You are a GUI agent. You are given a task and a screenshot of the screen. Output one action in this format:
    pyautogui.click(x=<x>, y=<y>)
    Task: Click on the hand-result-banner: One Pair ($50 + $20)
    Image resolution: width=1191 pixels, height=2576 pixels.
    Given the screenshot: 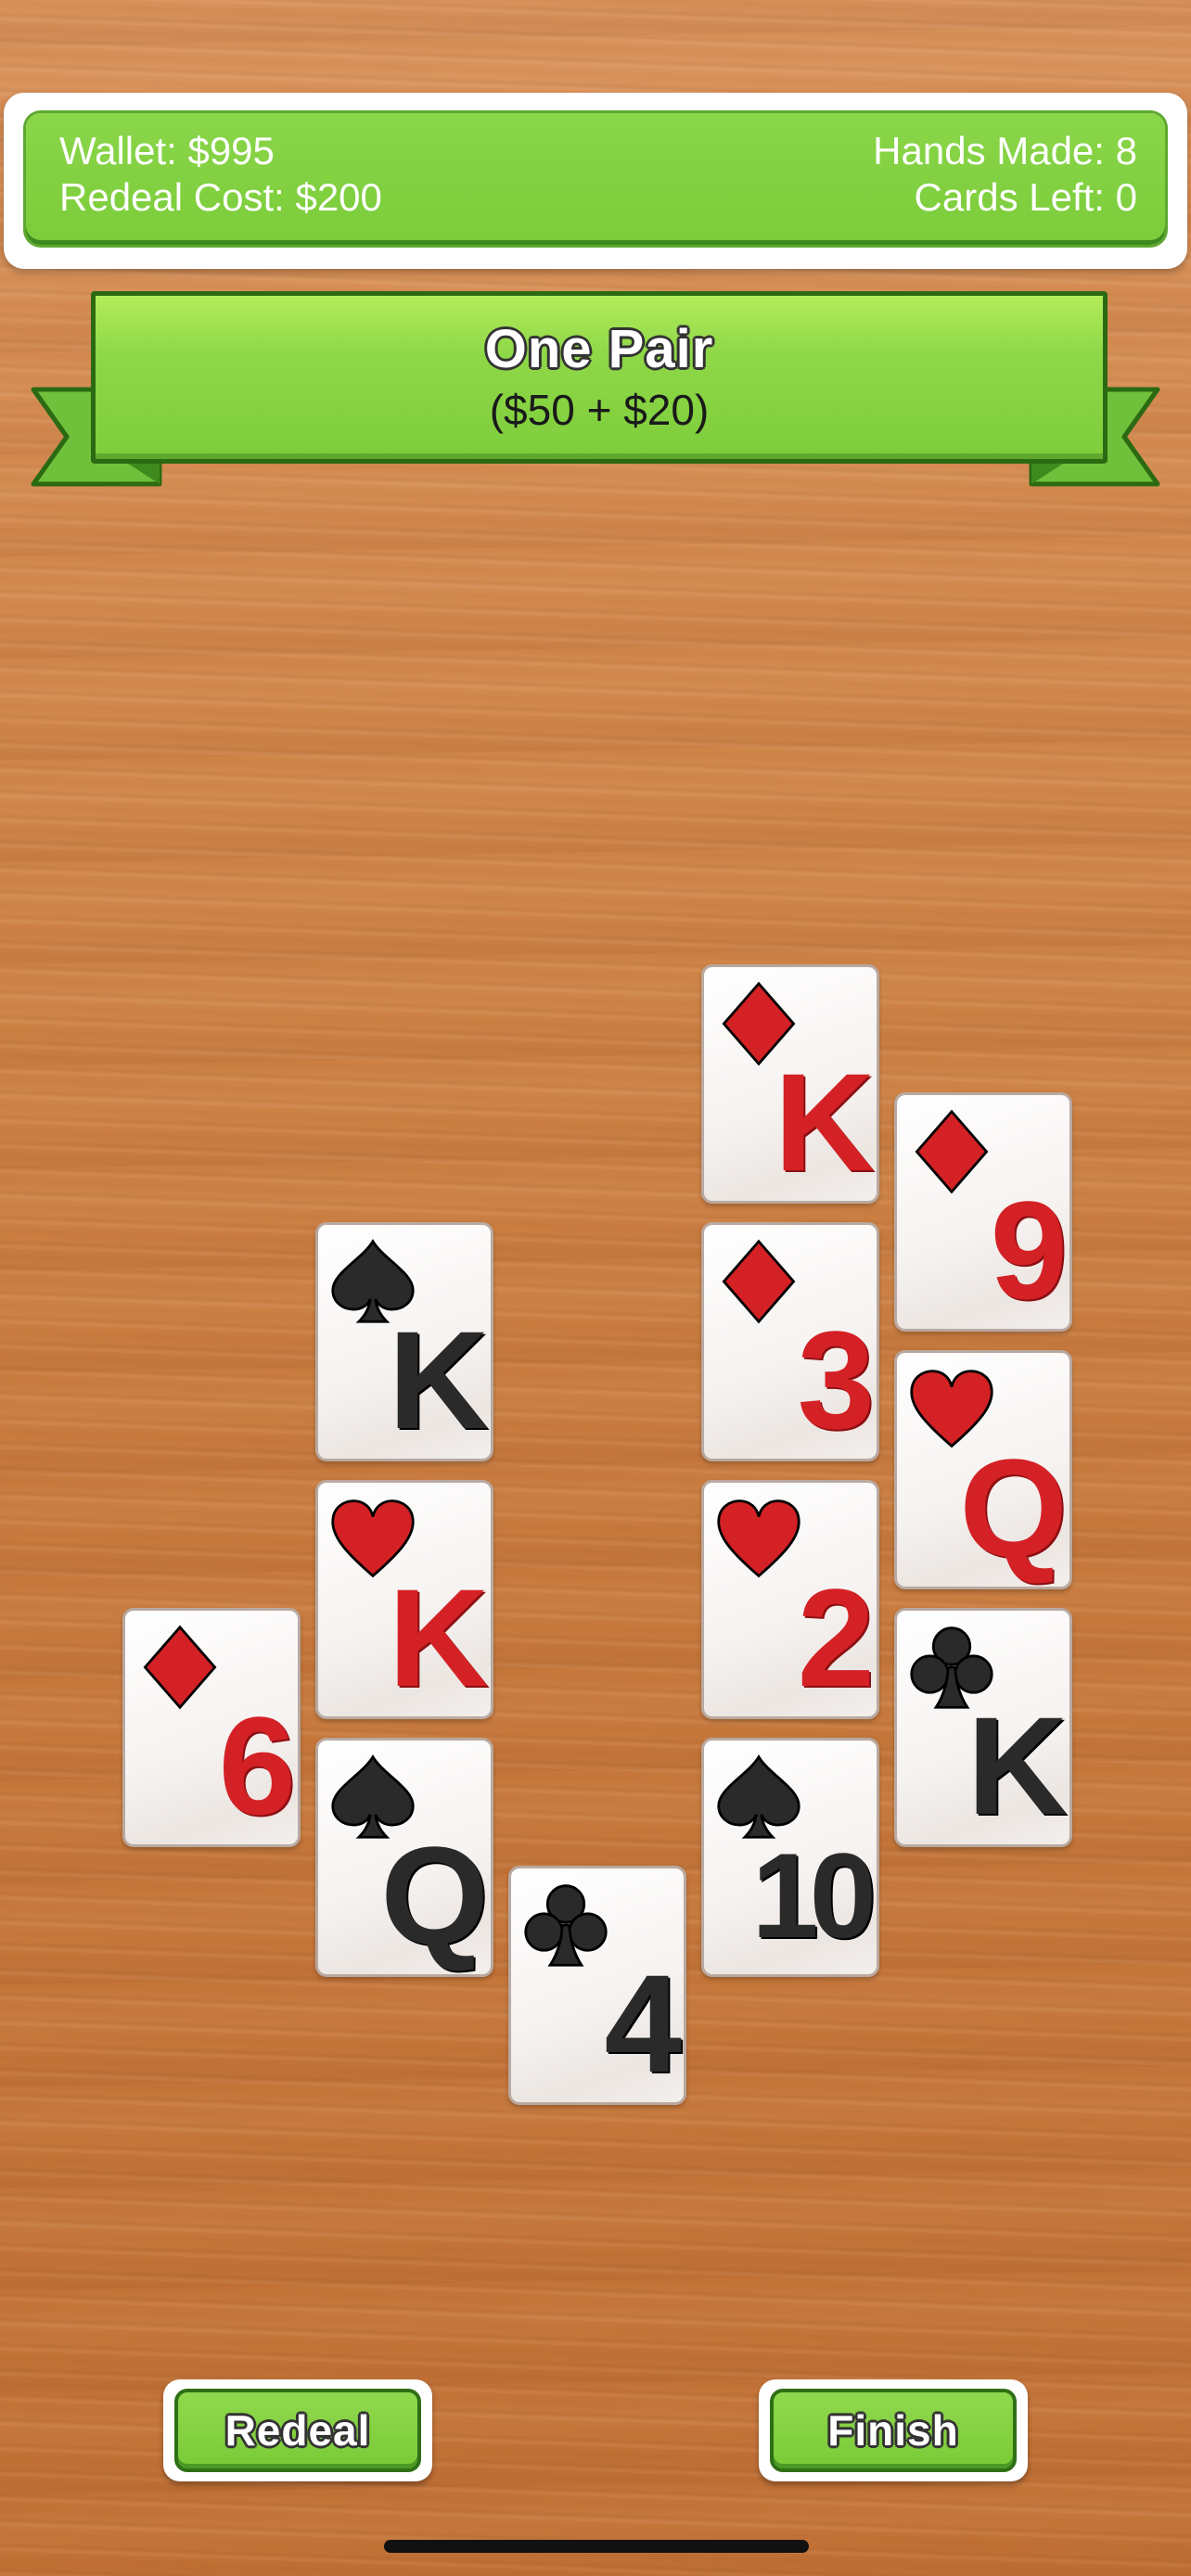 What is the action you would take?
    pyautogui.click(x=599, y=378)
    